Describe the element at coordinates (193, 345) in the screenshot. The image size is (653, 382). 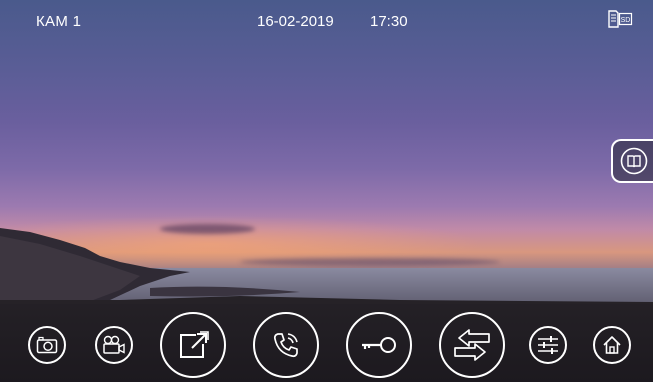
I see `fullscreen-button` at that location.